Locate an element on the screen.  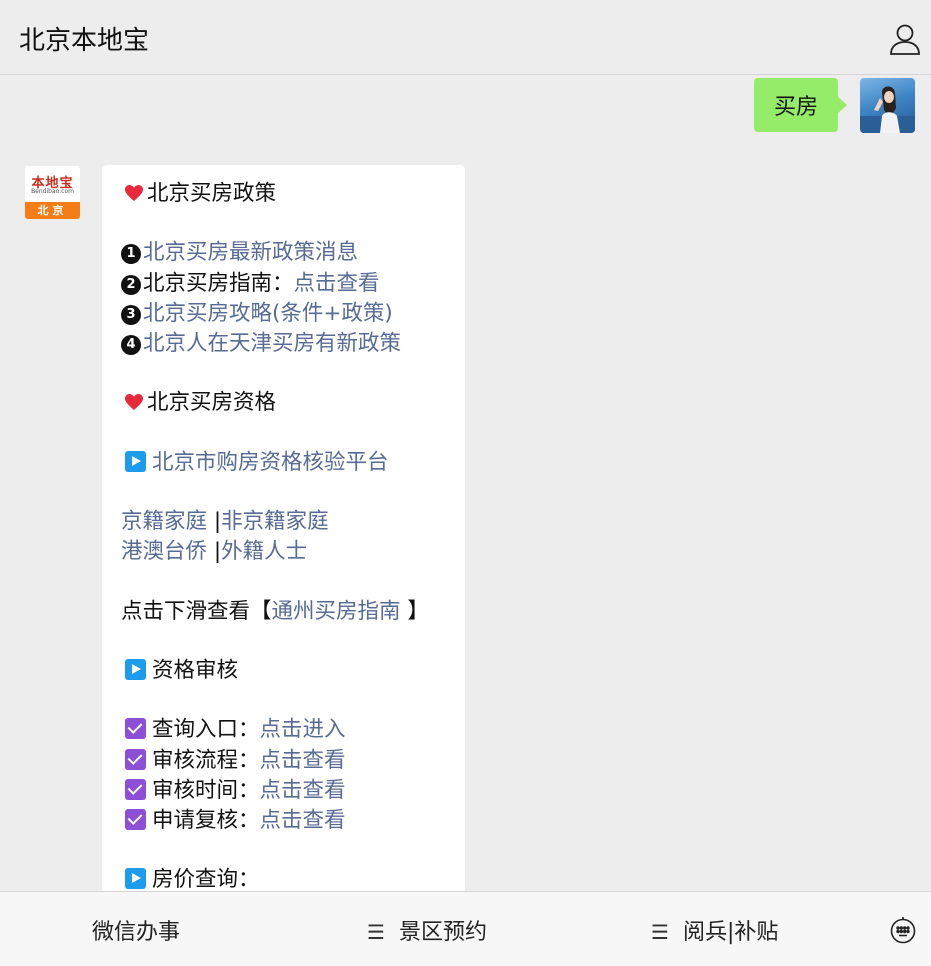
bot-logo: 本地宝 Bendibao.com is located at coordinates (52, 184).